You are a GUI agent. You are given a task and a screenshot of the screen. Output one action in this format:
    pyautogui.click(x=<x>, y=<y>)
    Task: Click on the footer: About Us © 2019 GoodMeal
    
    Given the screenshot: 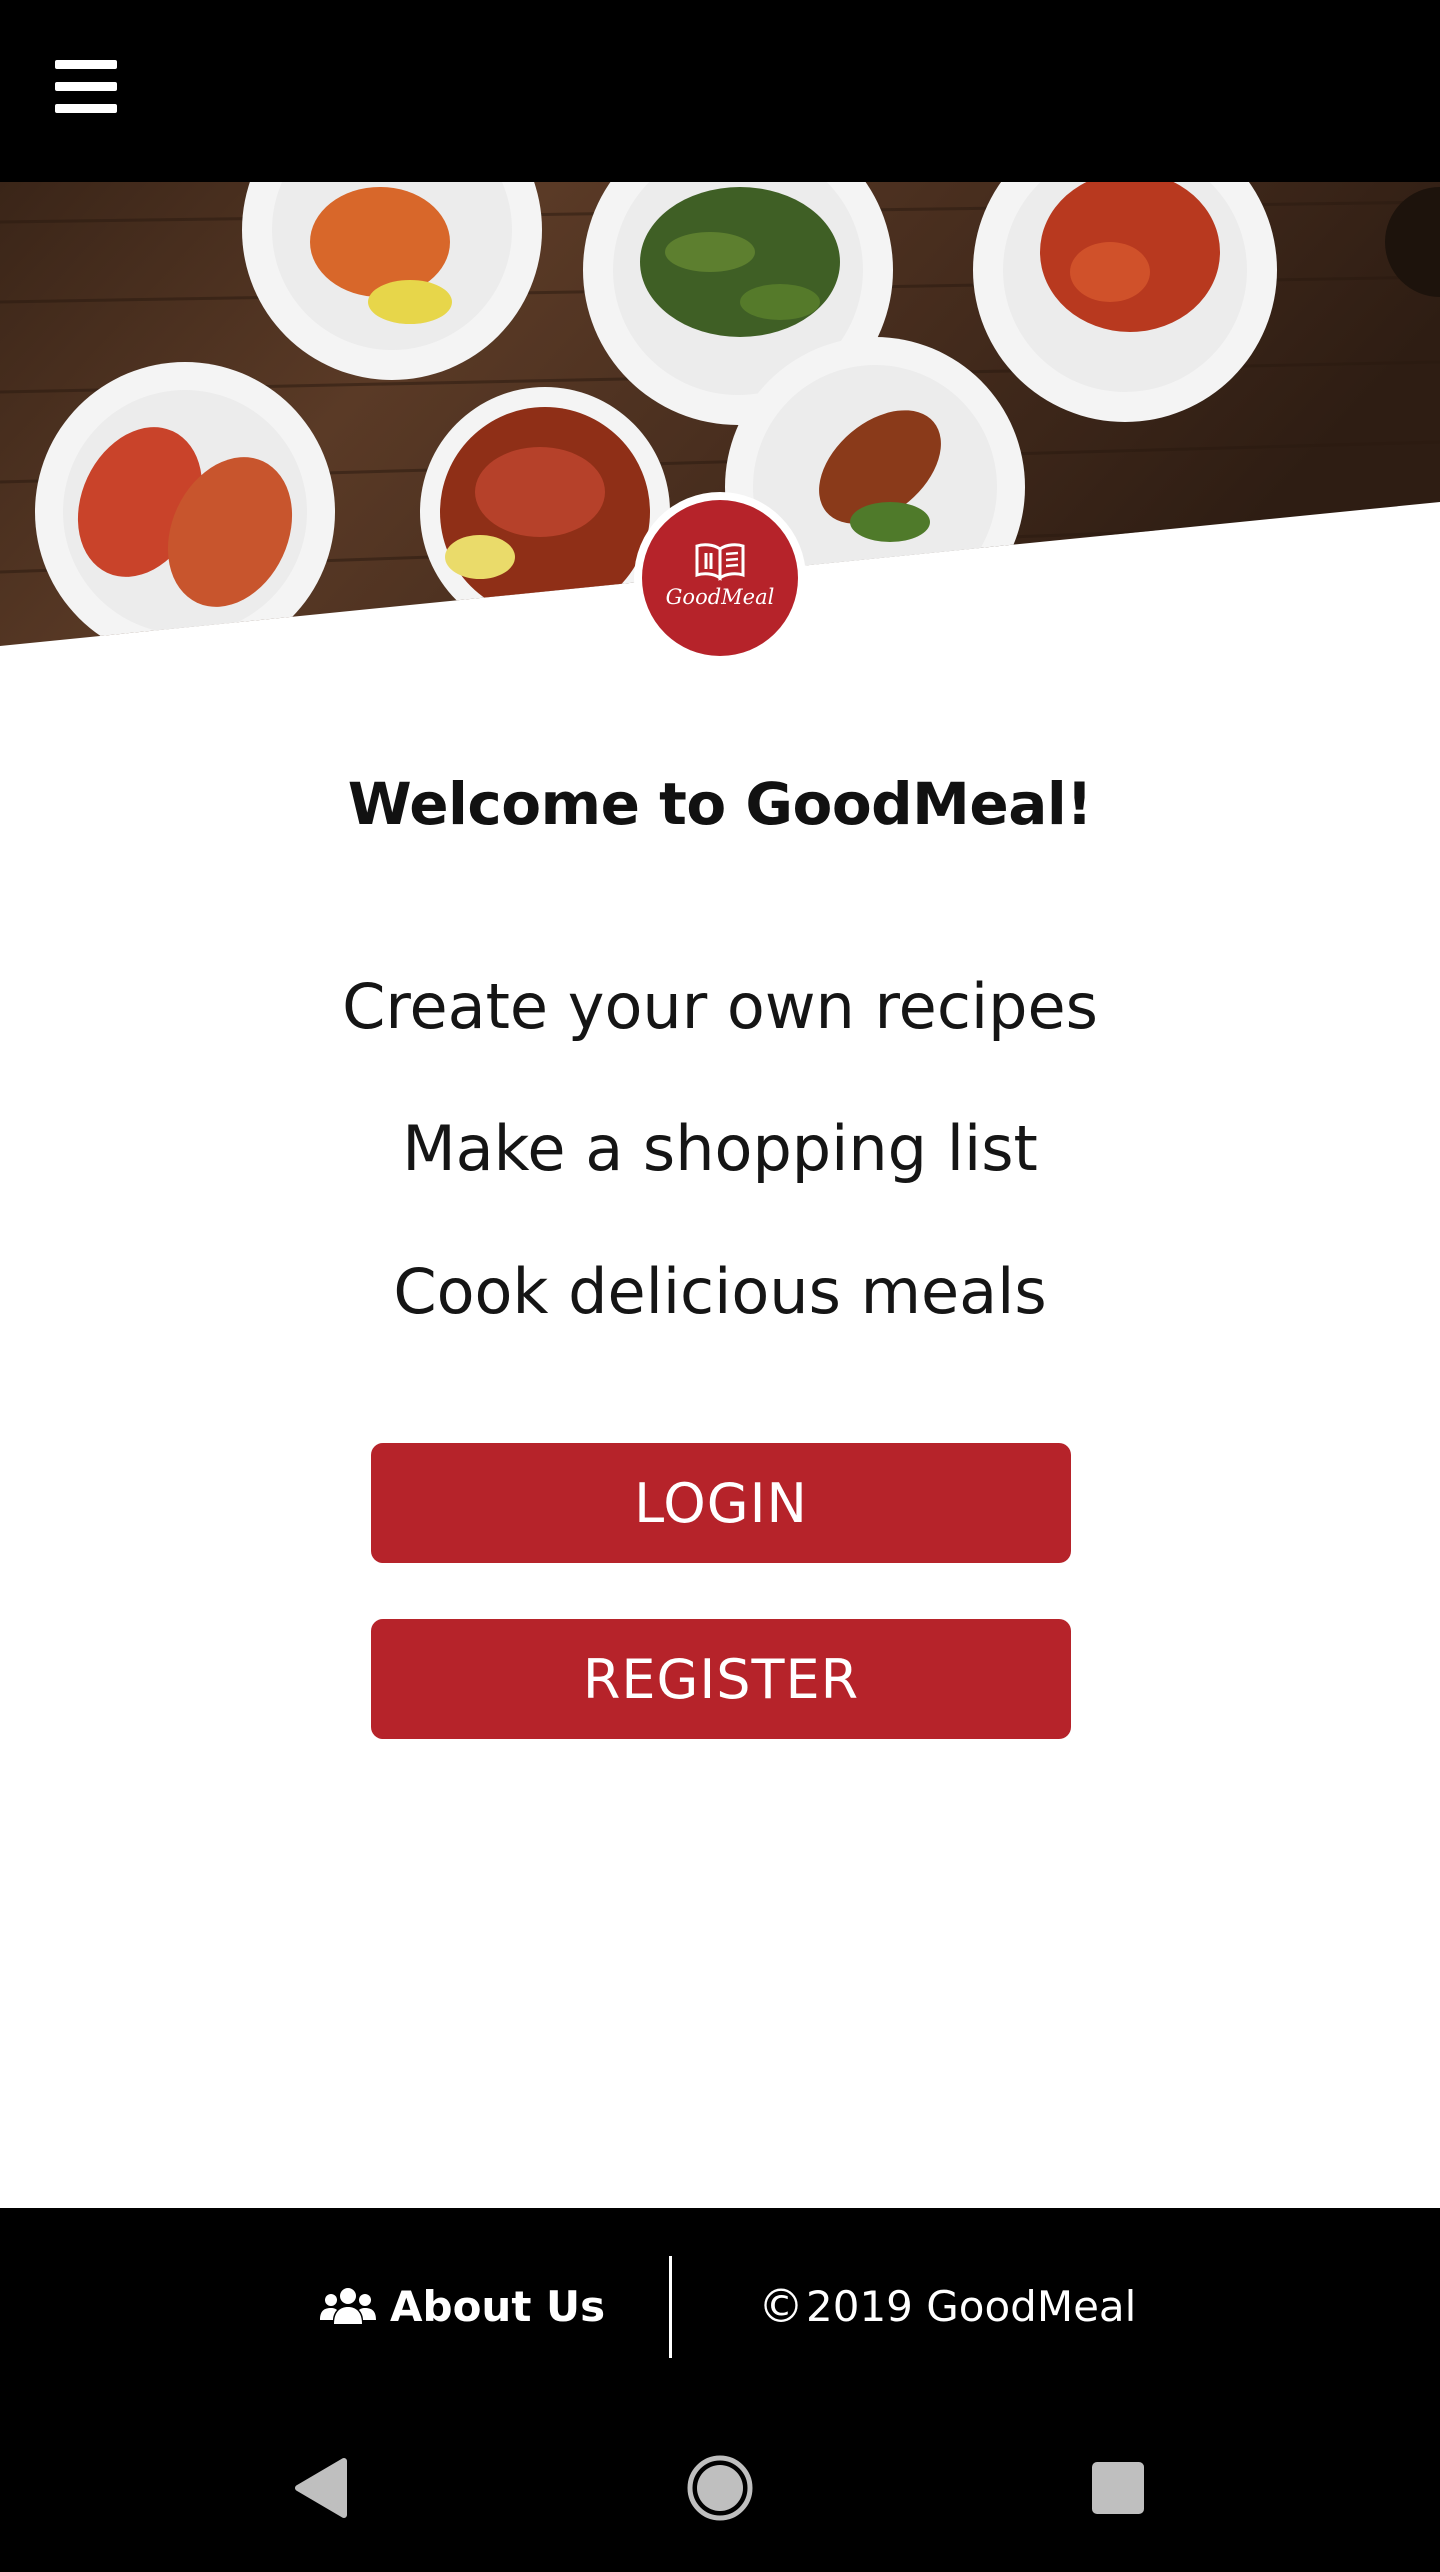 What is the action you would take?
    pyautogui.click(x=720, y=2306)
    